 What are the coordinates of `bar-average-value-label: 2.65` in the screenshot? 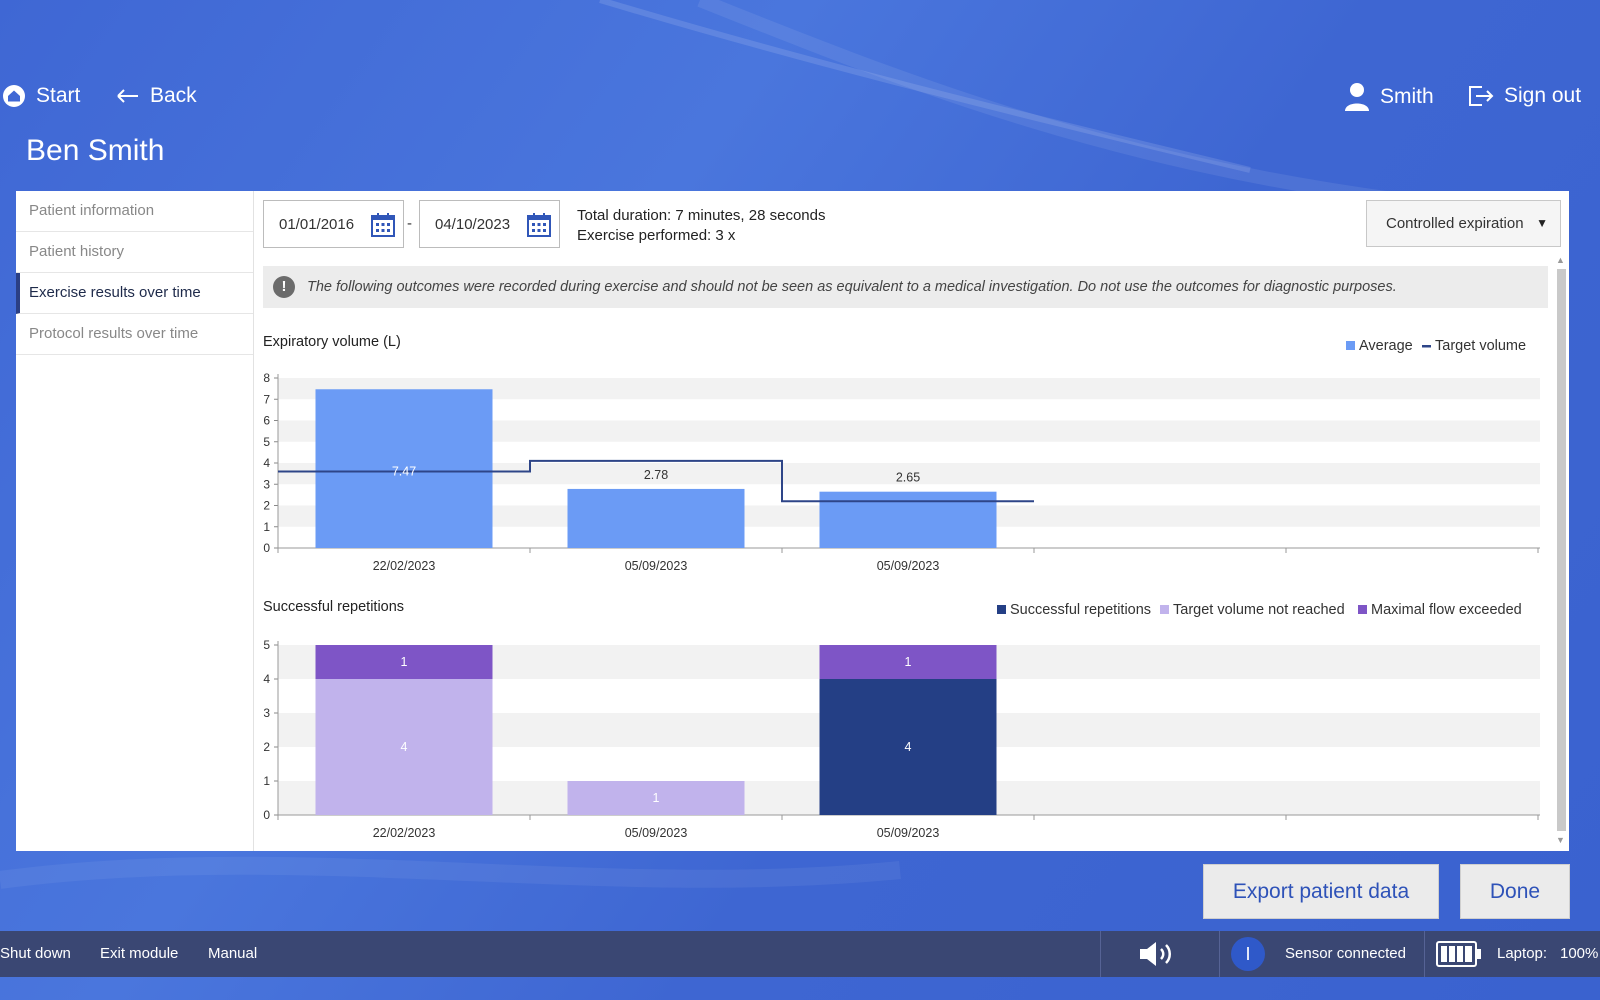 It's located at (908, 478).